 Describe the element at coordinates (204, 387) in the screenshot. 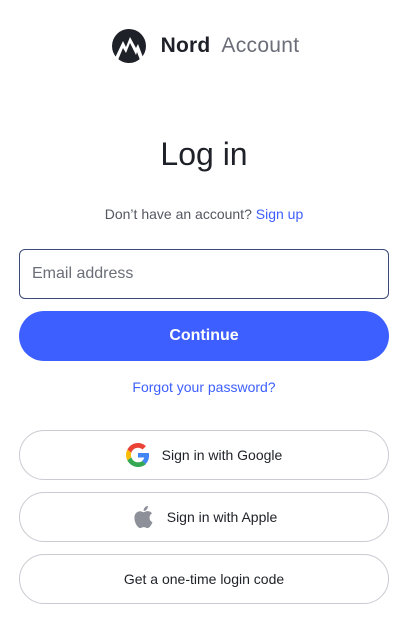

I see `forgot-password-link: Forgot your password?` at that location.